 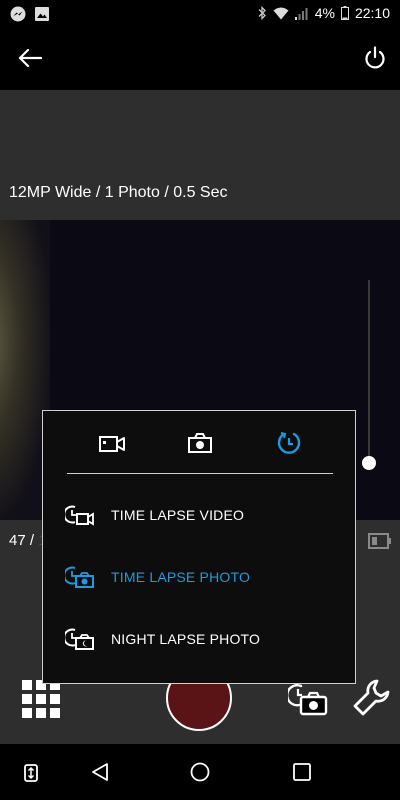 I want to click on bluetooth-icon, so click(x=262, y=13).